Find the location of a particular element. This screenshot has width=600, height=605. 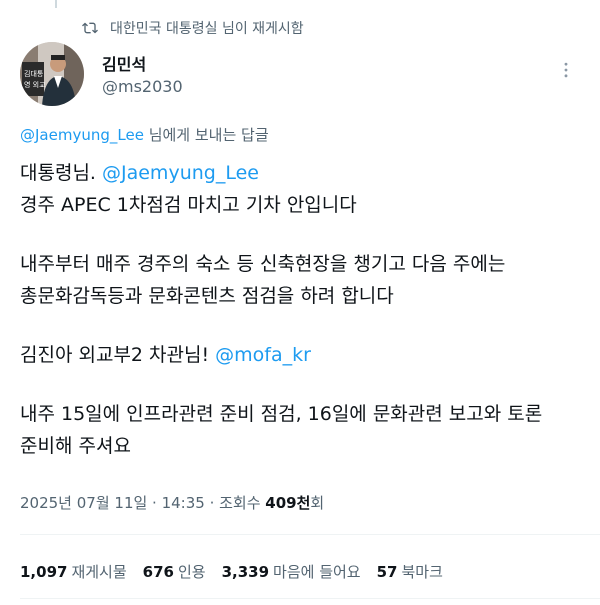

post-text: 김진아 외교부2 차관님! is located at coordinates (118, 355).